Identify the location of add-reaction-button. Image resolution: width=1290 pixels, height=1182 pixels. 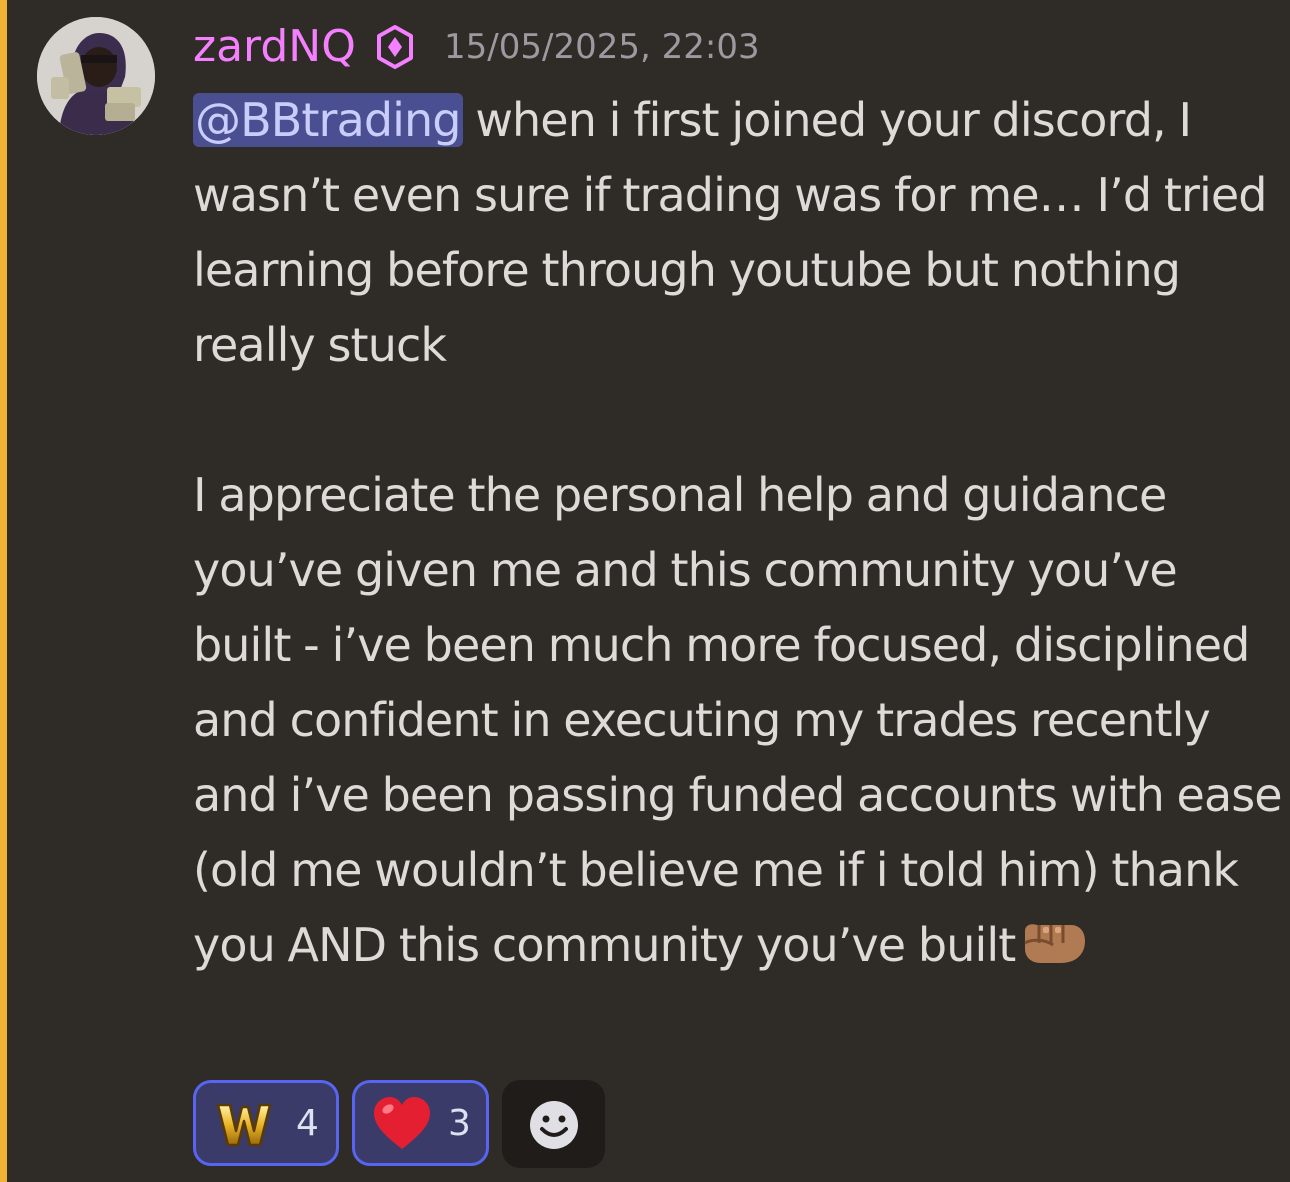
(553, 1124).